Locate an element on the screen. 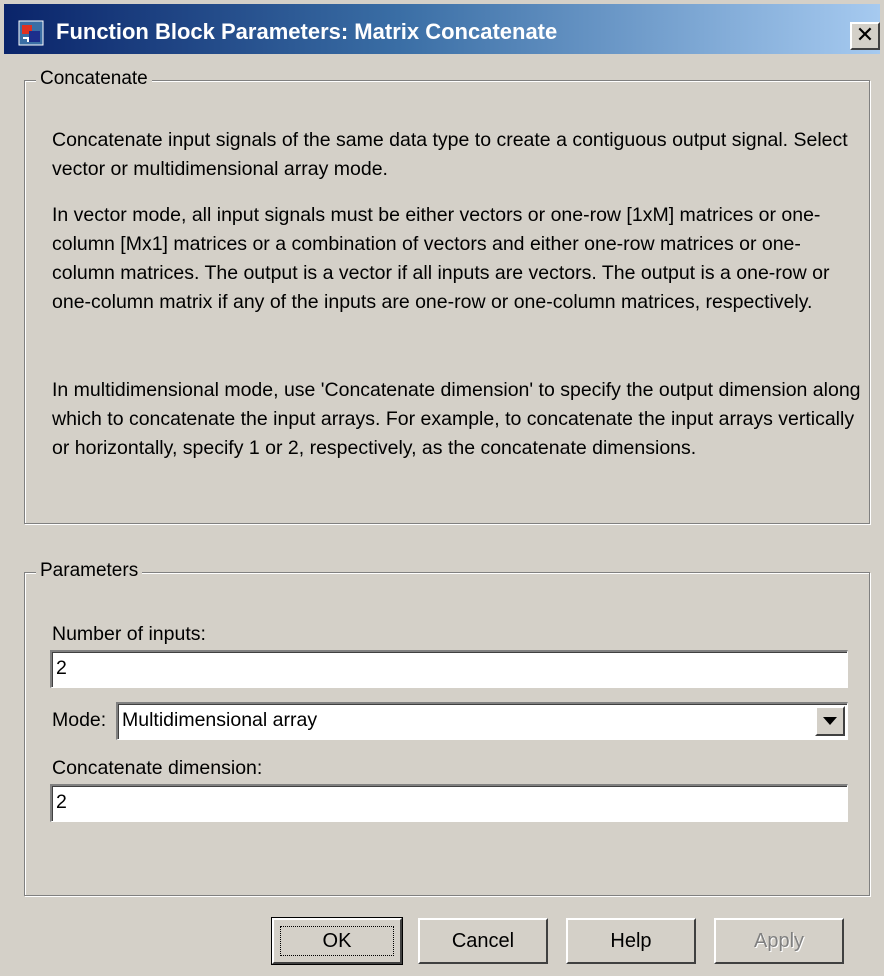 The image size is (884, 976). dropdown-button is located at coordinates (830, 721).